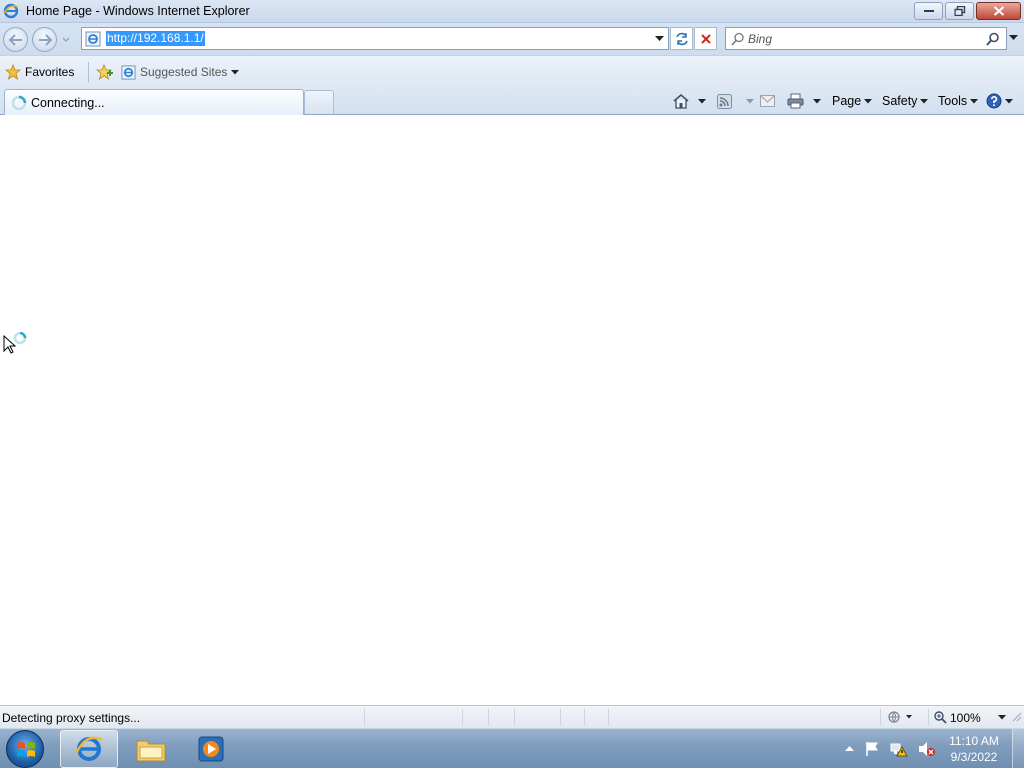  I want to click on clock-date: 9/3/2022, so click(974, 757).